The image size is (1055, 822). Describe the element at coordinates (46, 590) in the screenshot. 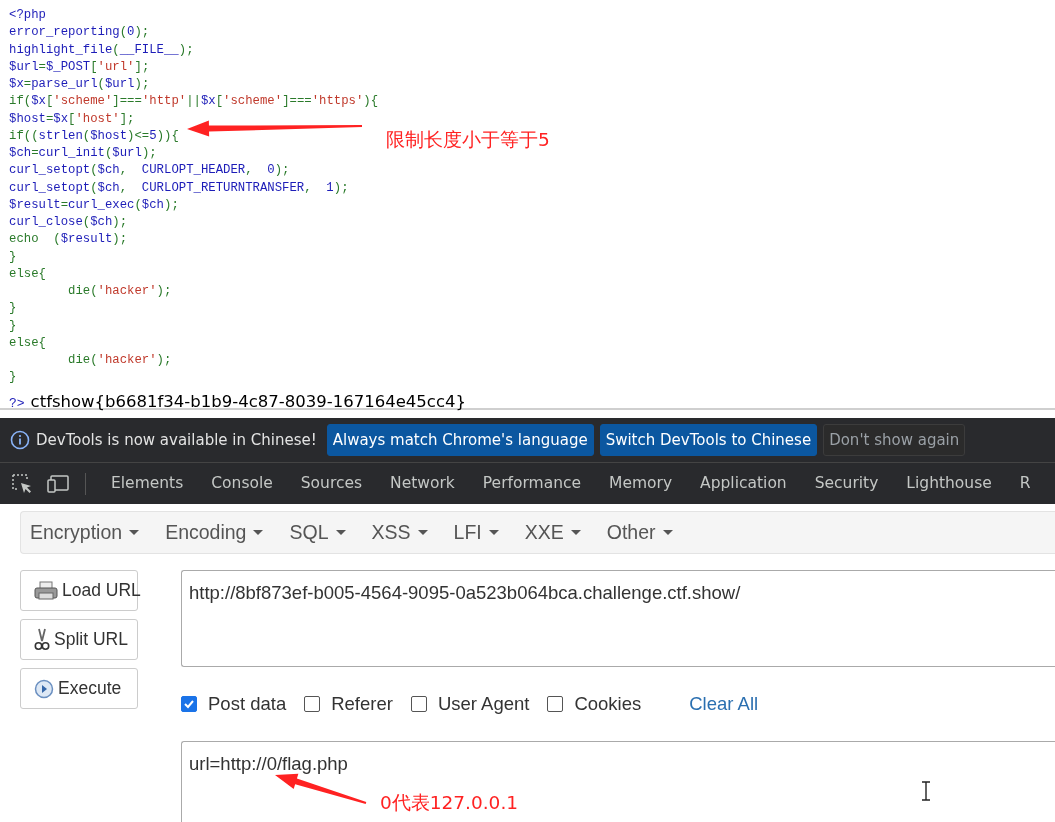

I see `printer-icon` at that location.